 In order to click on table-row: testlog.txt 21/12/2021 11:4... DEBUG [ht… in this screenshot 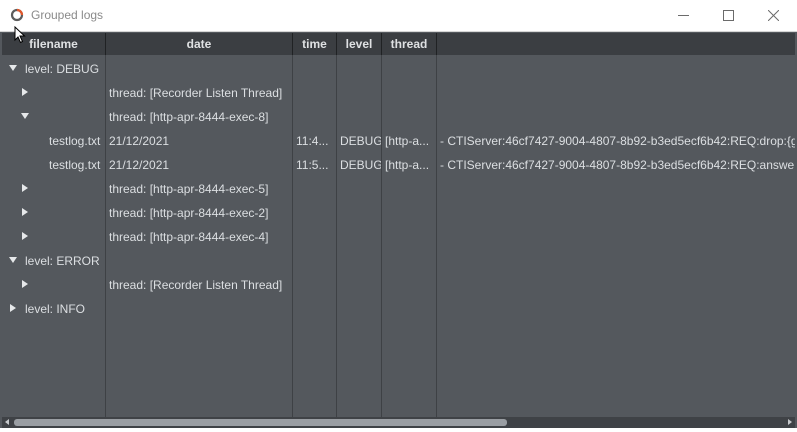, I will do `click(398, 141)`.